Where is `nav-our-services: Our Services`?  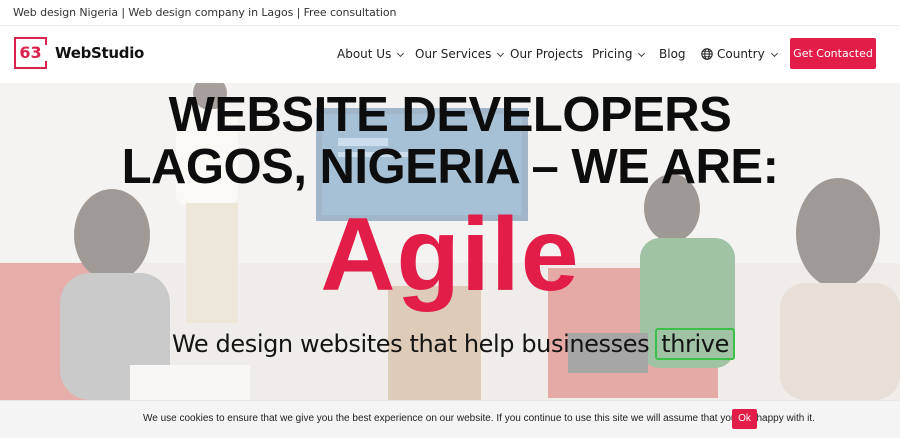 nav-our-services: Our Services is located at coordinates (460, 54).